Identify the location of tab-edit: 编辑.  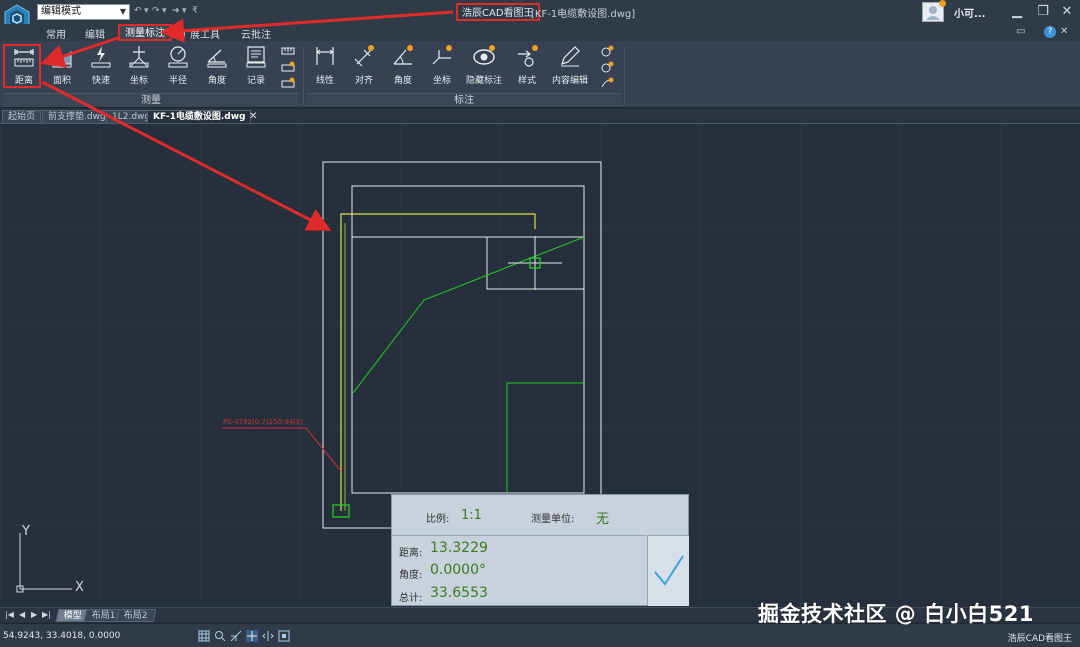
(95, 33).